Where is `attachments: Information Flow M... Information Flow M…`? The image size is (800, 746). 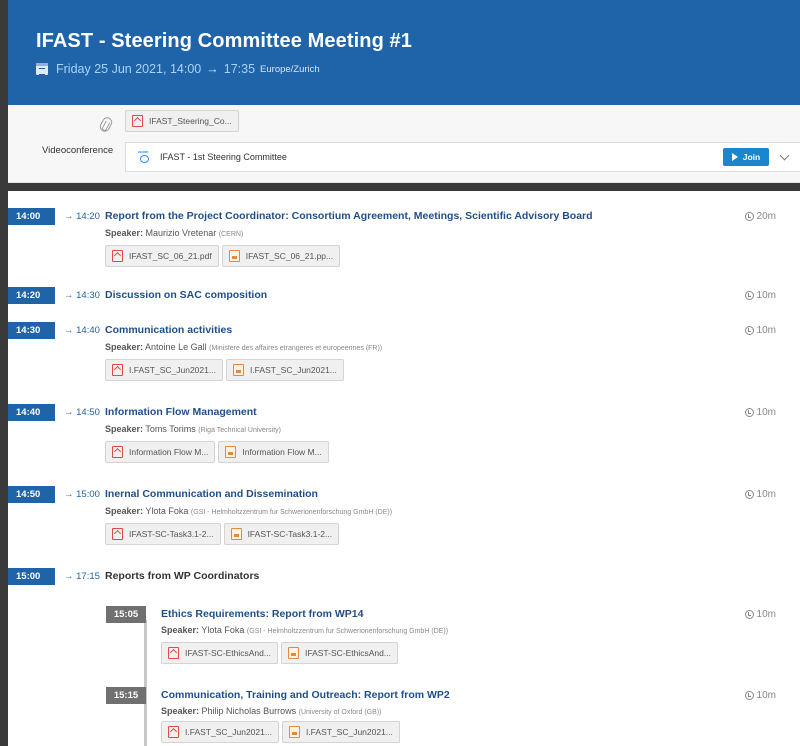 attachments: Information Flow M... Information Flow M… is located at coordinates (217, 452).